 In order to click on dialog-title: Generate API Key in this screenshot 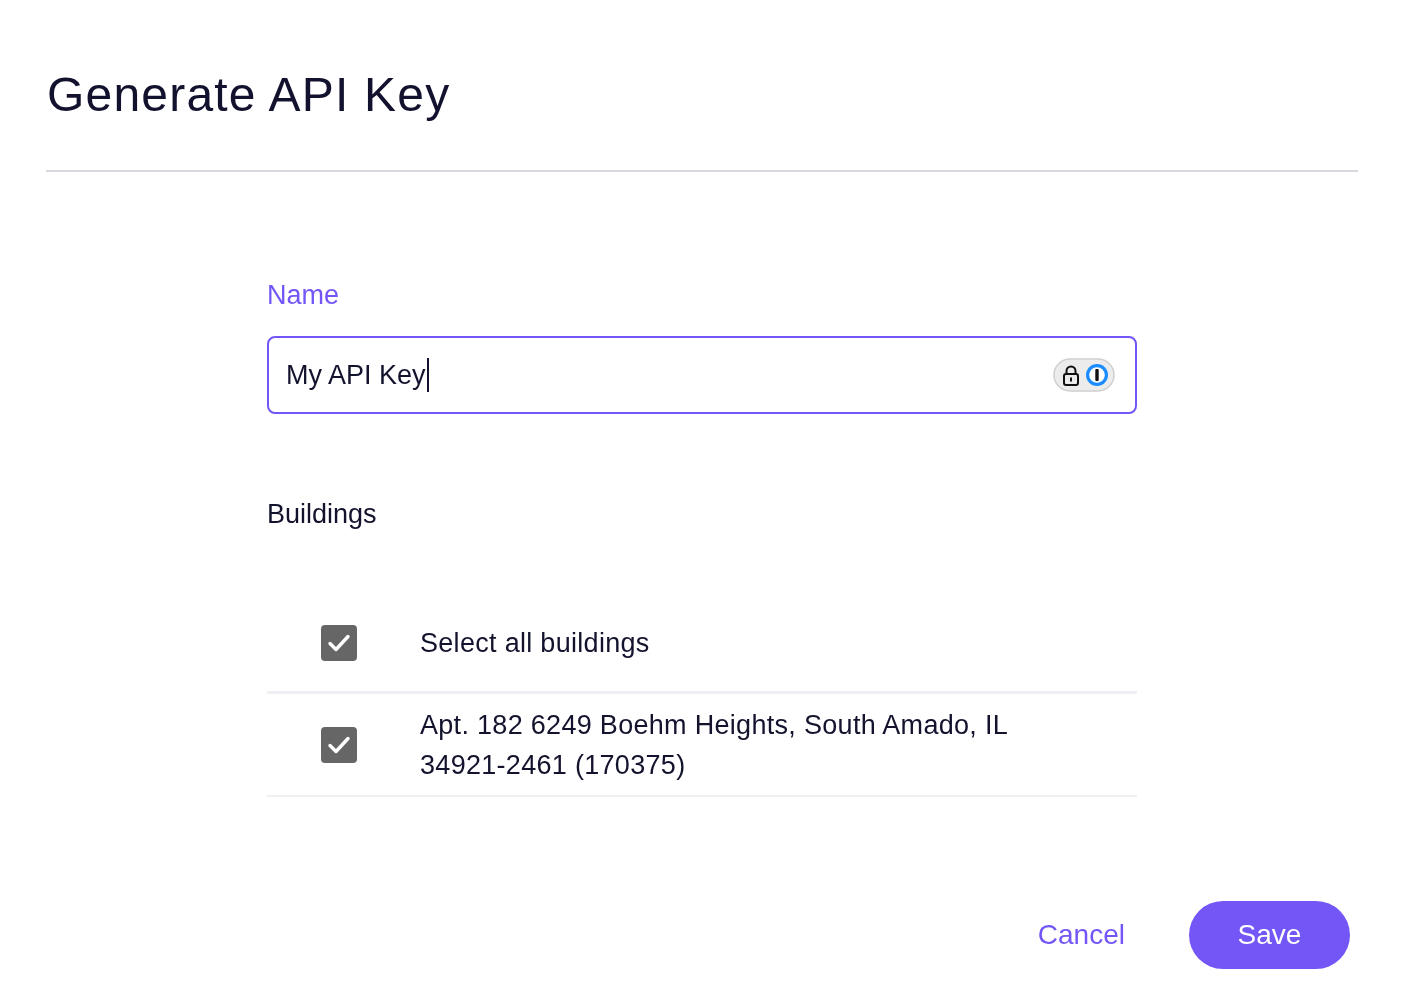, I will do `click(249, 95)`.